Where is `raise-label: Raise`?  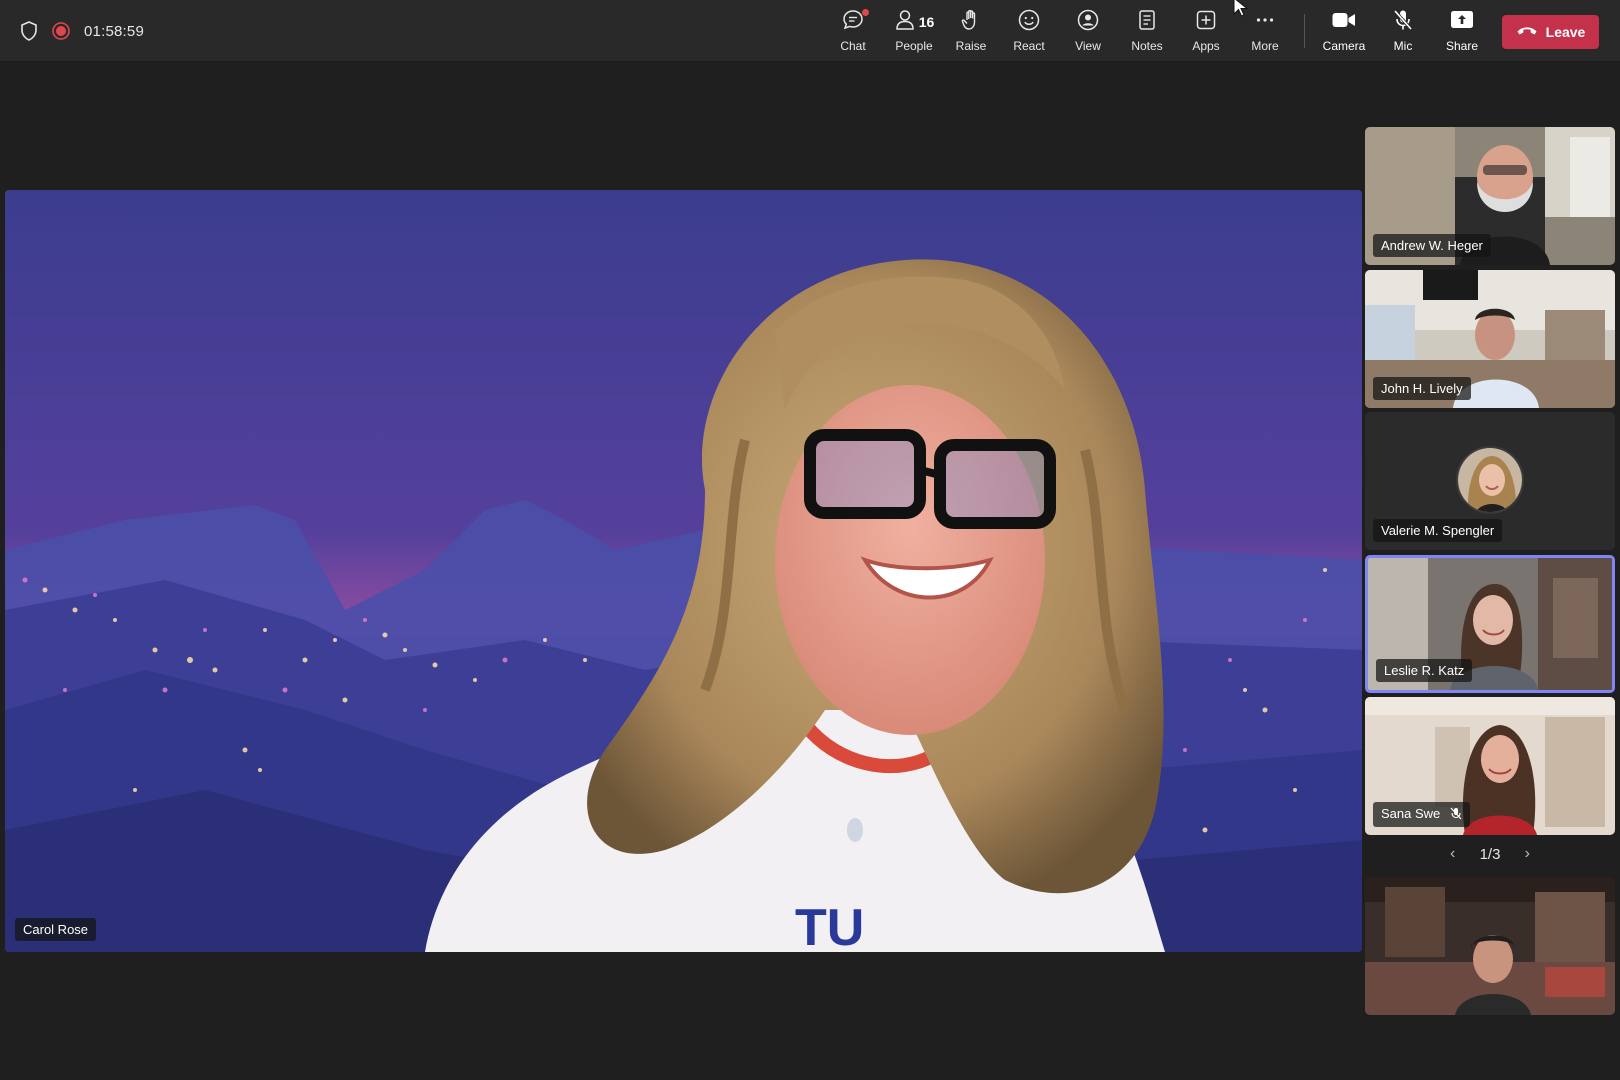 raise-label: Raise is located at coordinates (971, 46).